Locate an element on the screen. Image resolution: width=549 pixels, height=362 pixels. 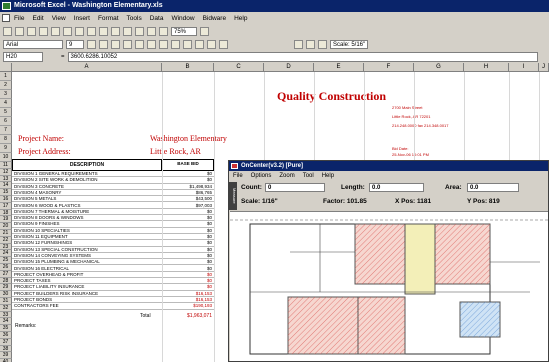
row-header: 8 is located at coordinates (6, 139).